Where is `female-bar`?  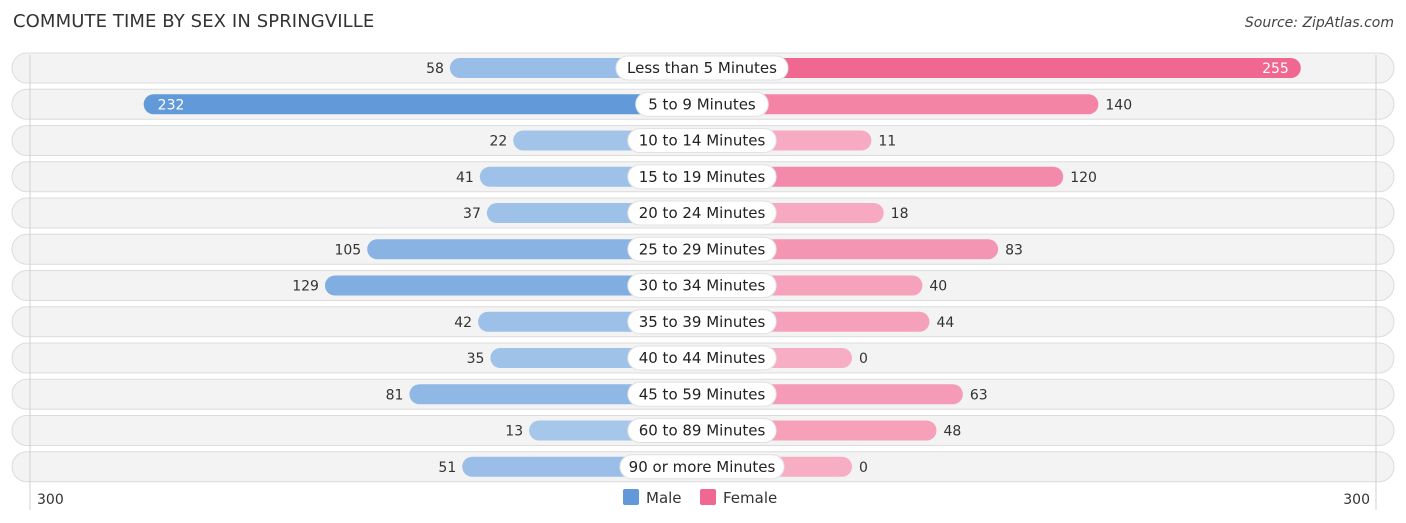 female-bar is located at coordinates (1001, 68).